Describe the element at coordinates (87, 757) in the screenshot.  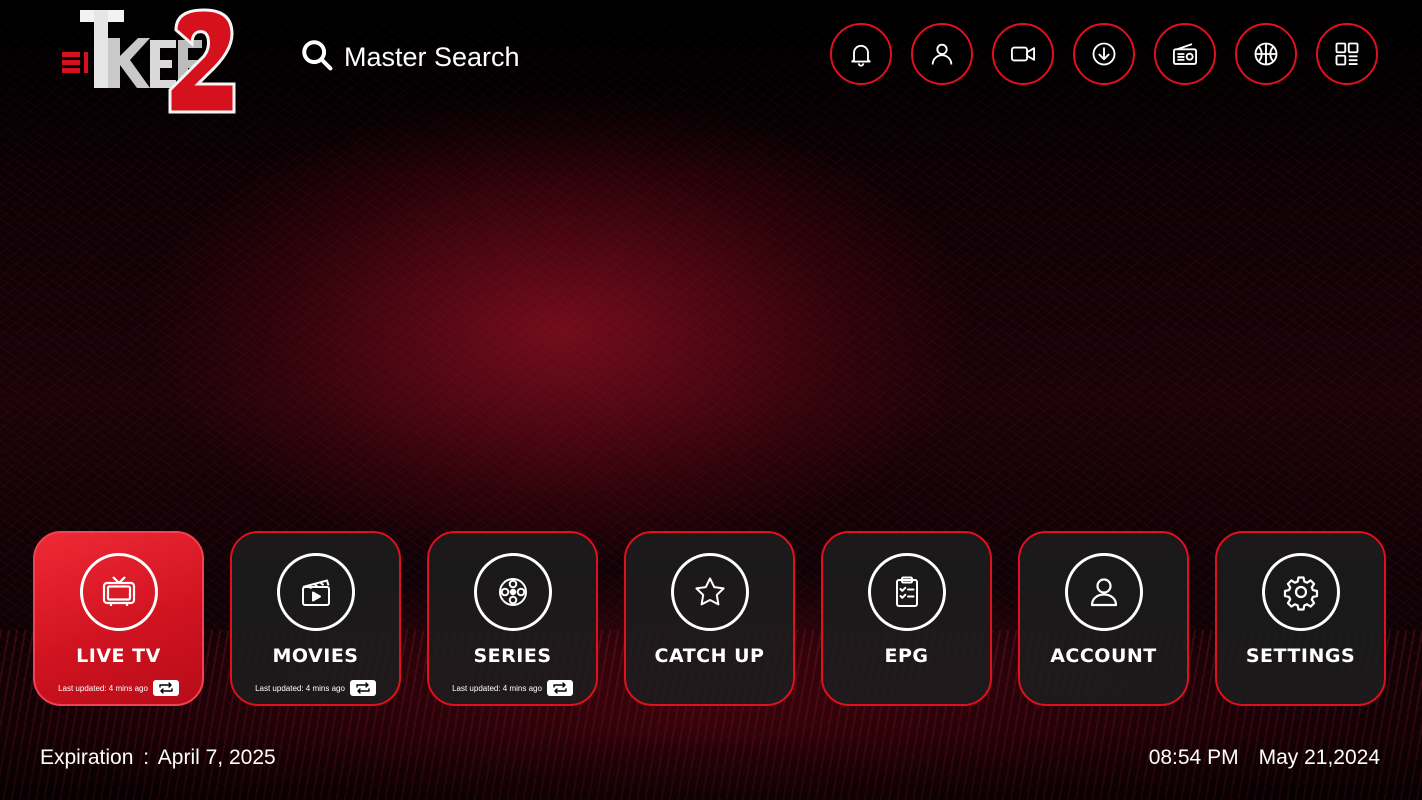
I see `expiration-label: Expiration` at that location.